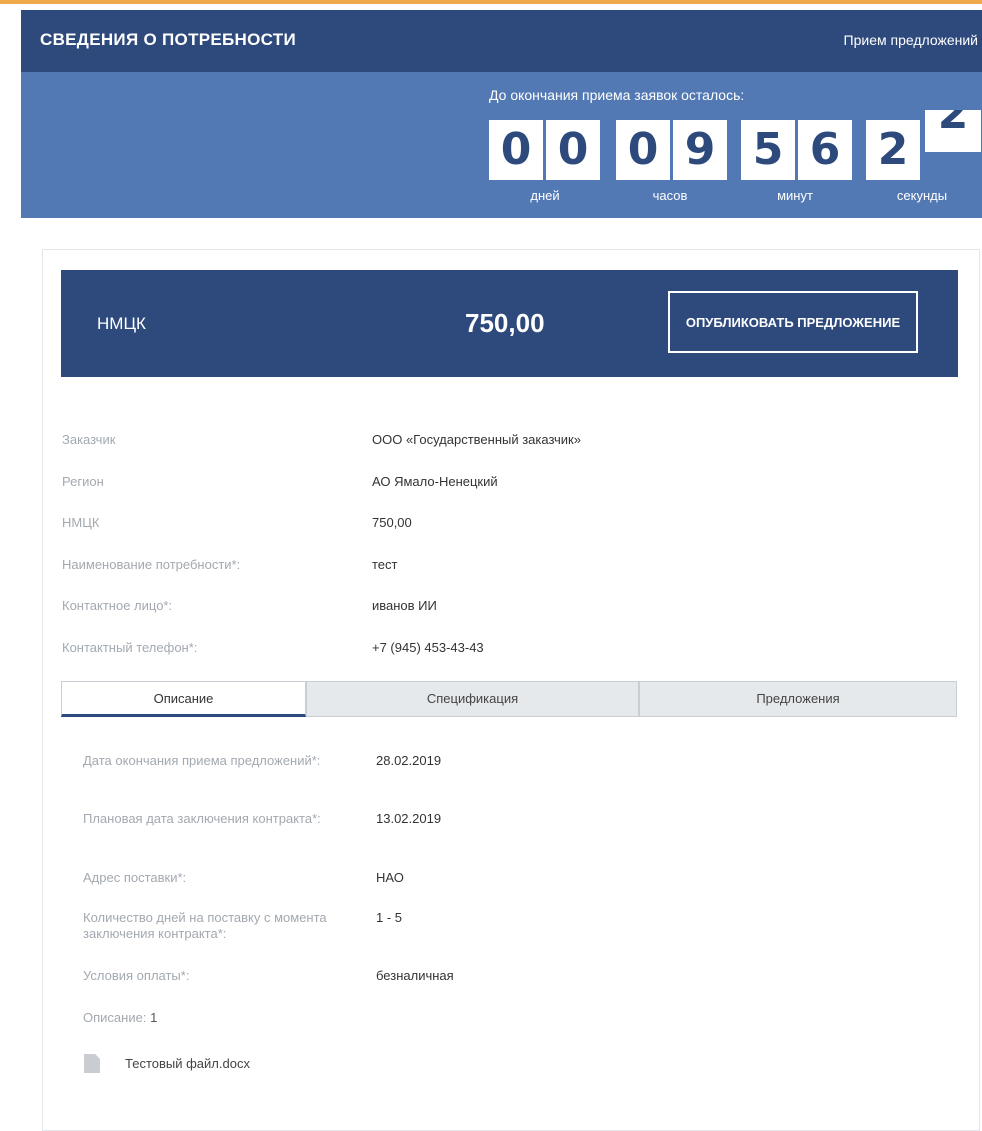  I want to click on countdown-hours-digit-2: 9, so click(700, 150).